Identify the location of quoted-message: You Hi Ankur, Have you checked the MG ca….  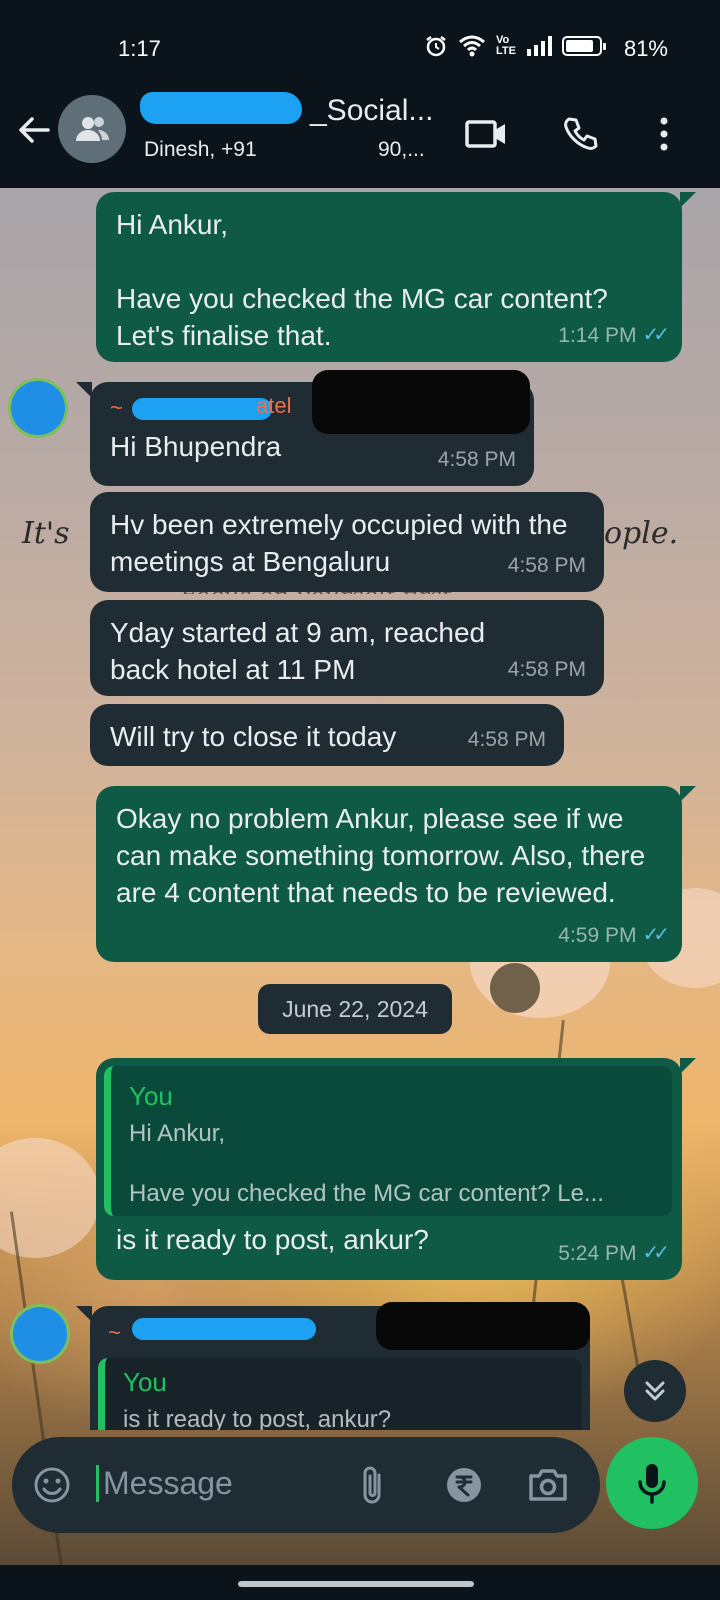
(388, 1141).